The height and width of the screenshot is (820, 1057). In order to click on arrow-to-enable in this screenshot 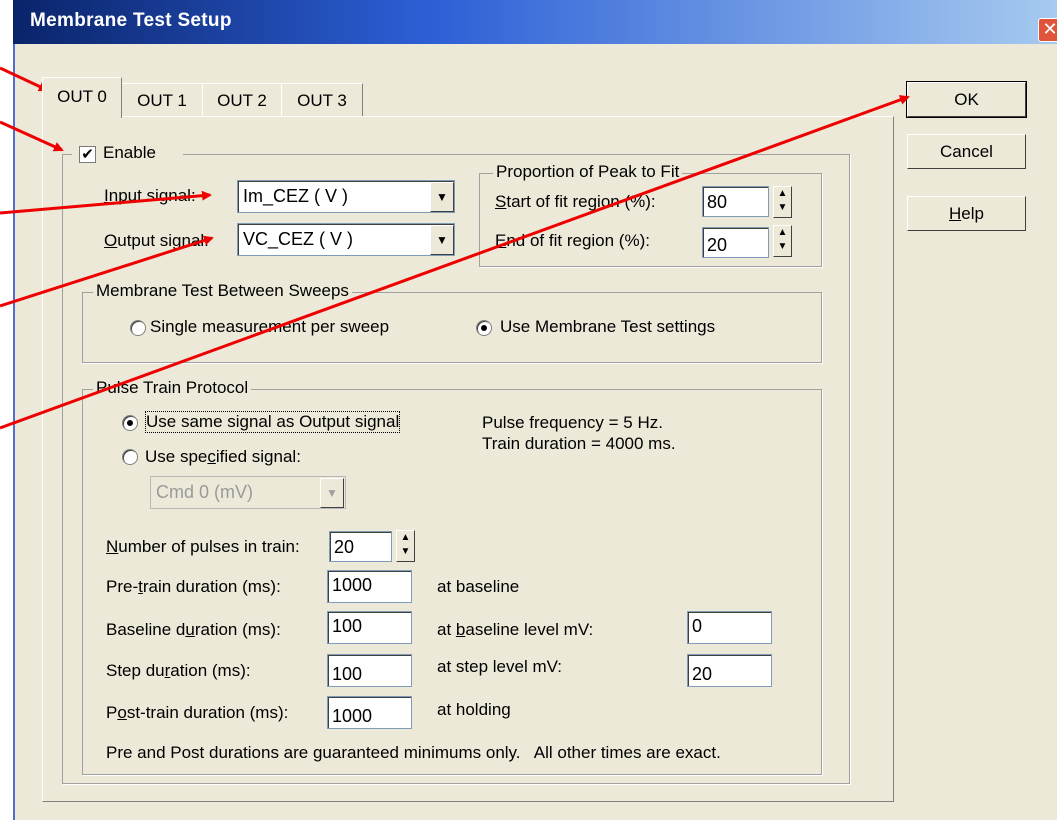, I will do `click(32, 136)`.